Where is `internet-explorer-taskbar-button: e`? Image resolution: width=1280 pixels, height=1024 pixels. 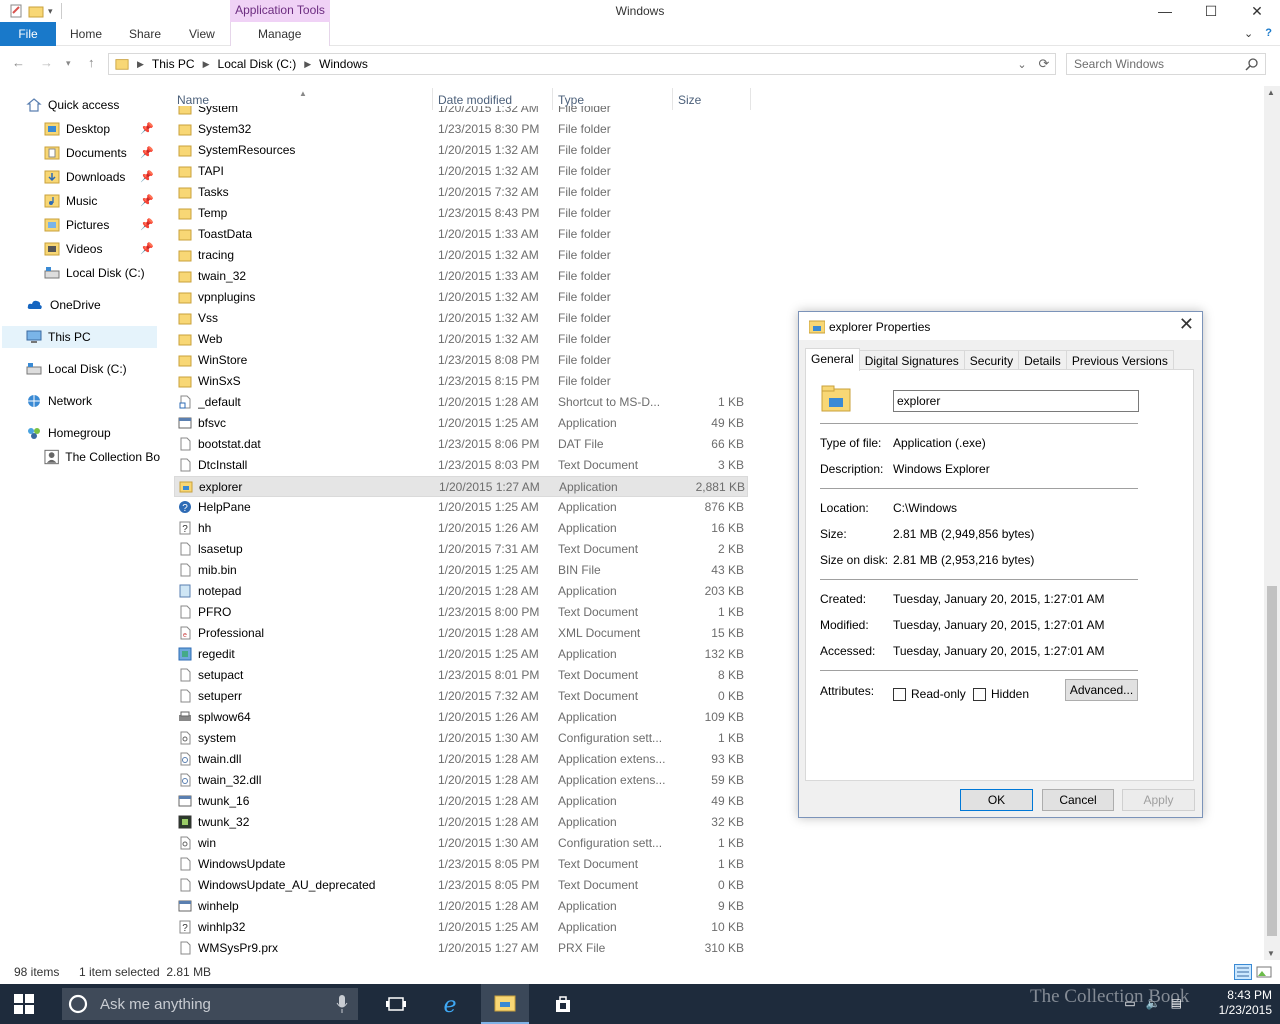 internet-explorer-taskbar-button: e is located at coordinates (450, 1004).